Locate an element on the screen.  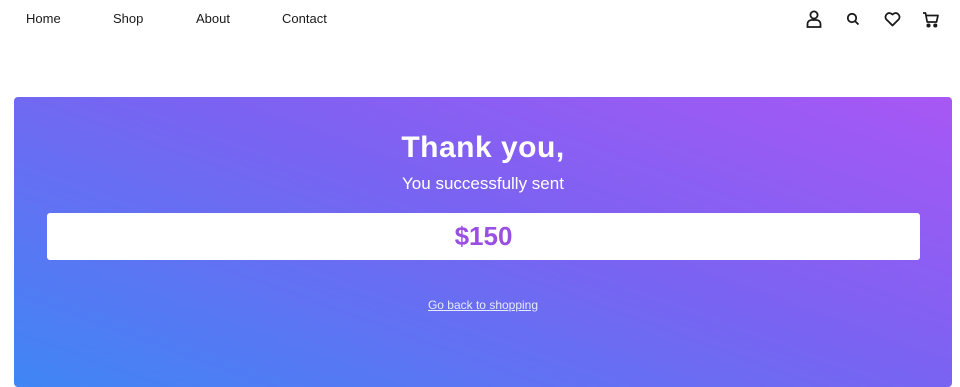
amount-box: $150 is located at coordinates (483, 236).